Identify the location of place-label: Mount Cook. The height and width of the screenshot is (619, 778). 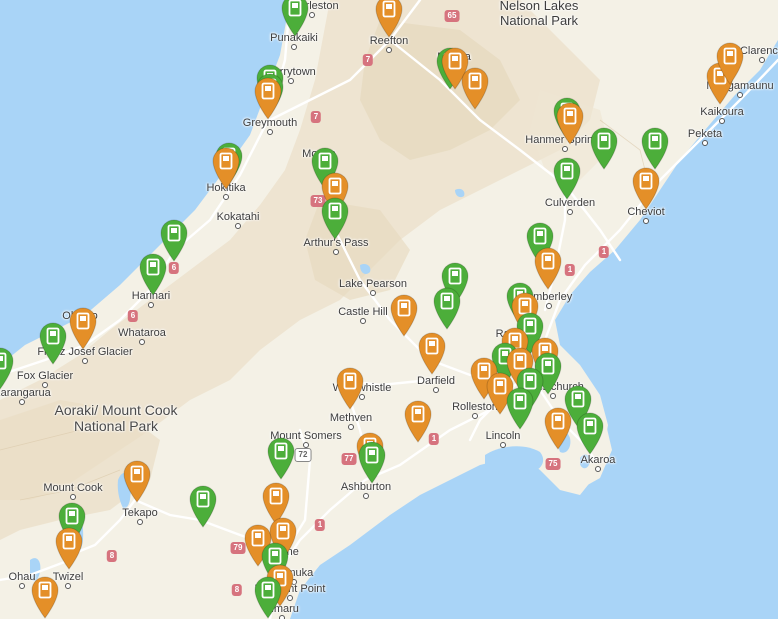
(72, 488).